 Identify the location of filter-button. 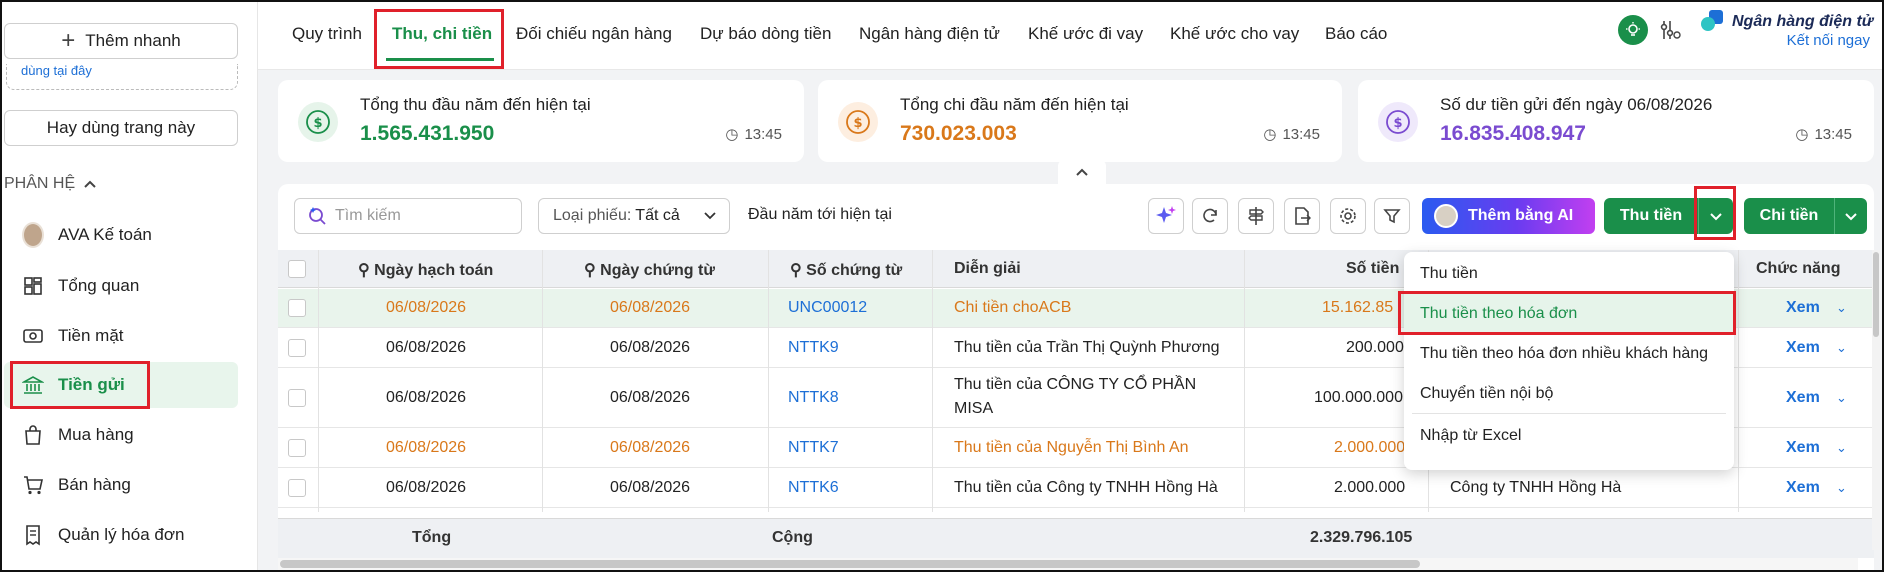
(1392, 216).